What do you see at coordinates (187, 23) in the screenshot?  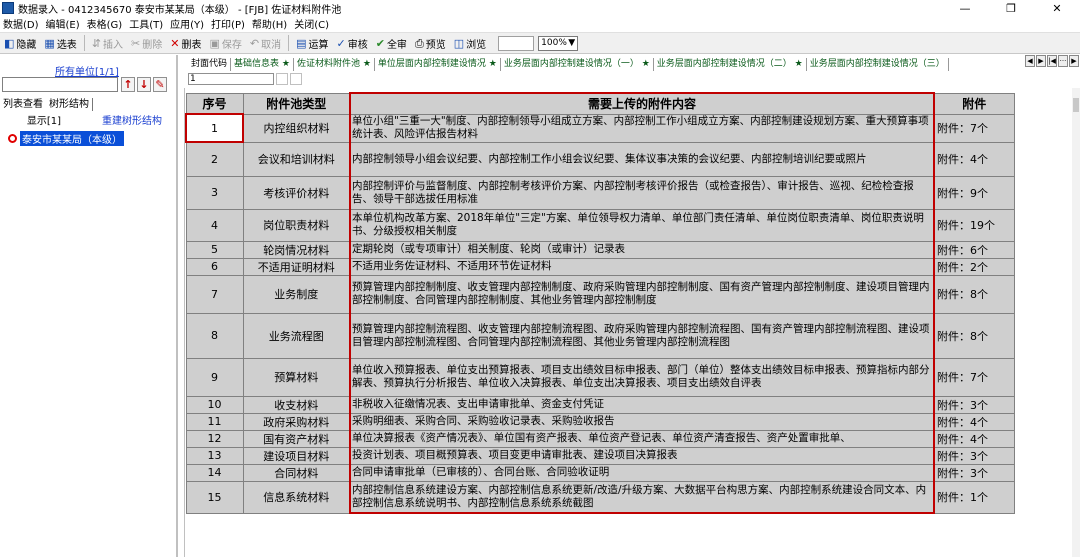 I see `menu-apply: 应用(Y)` at bounding box center [187, 23].